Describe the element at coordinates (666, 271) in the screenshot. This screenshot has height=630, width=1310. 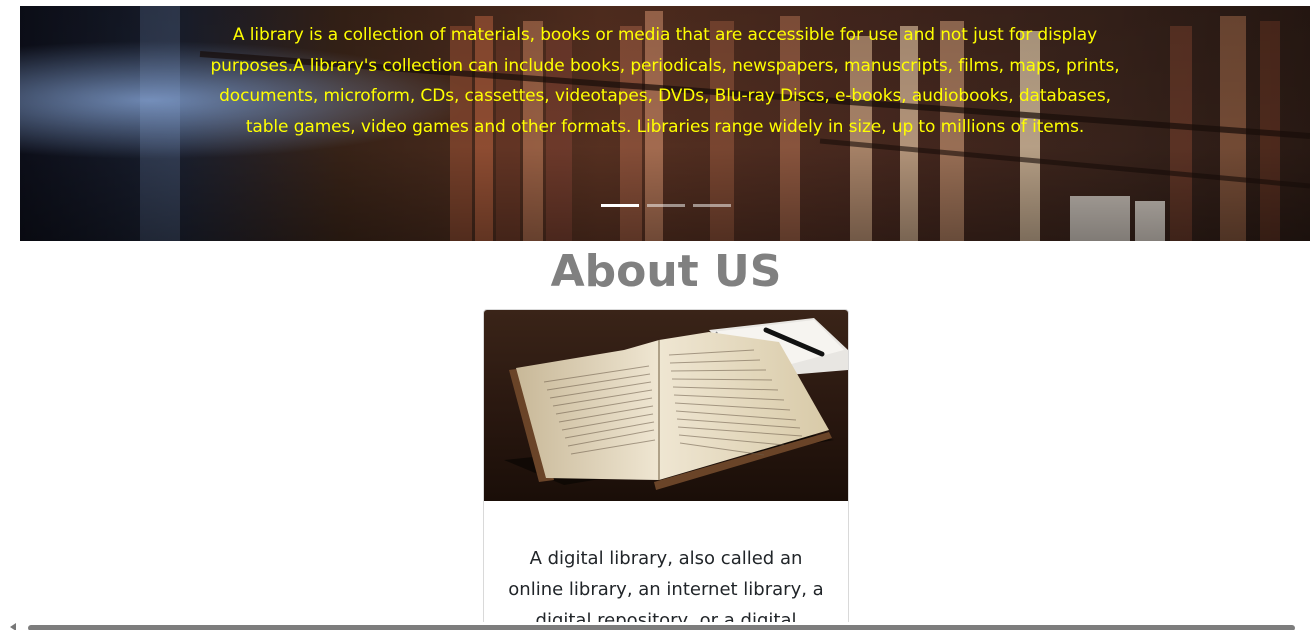
I see `about-title: About US` at that location.